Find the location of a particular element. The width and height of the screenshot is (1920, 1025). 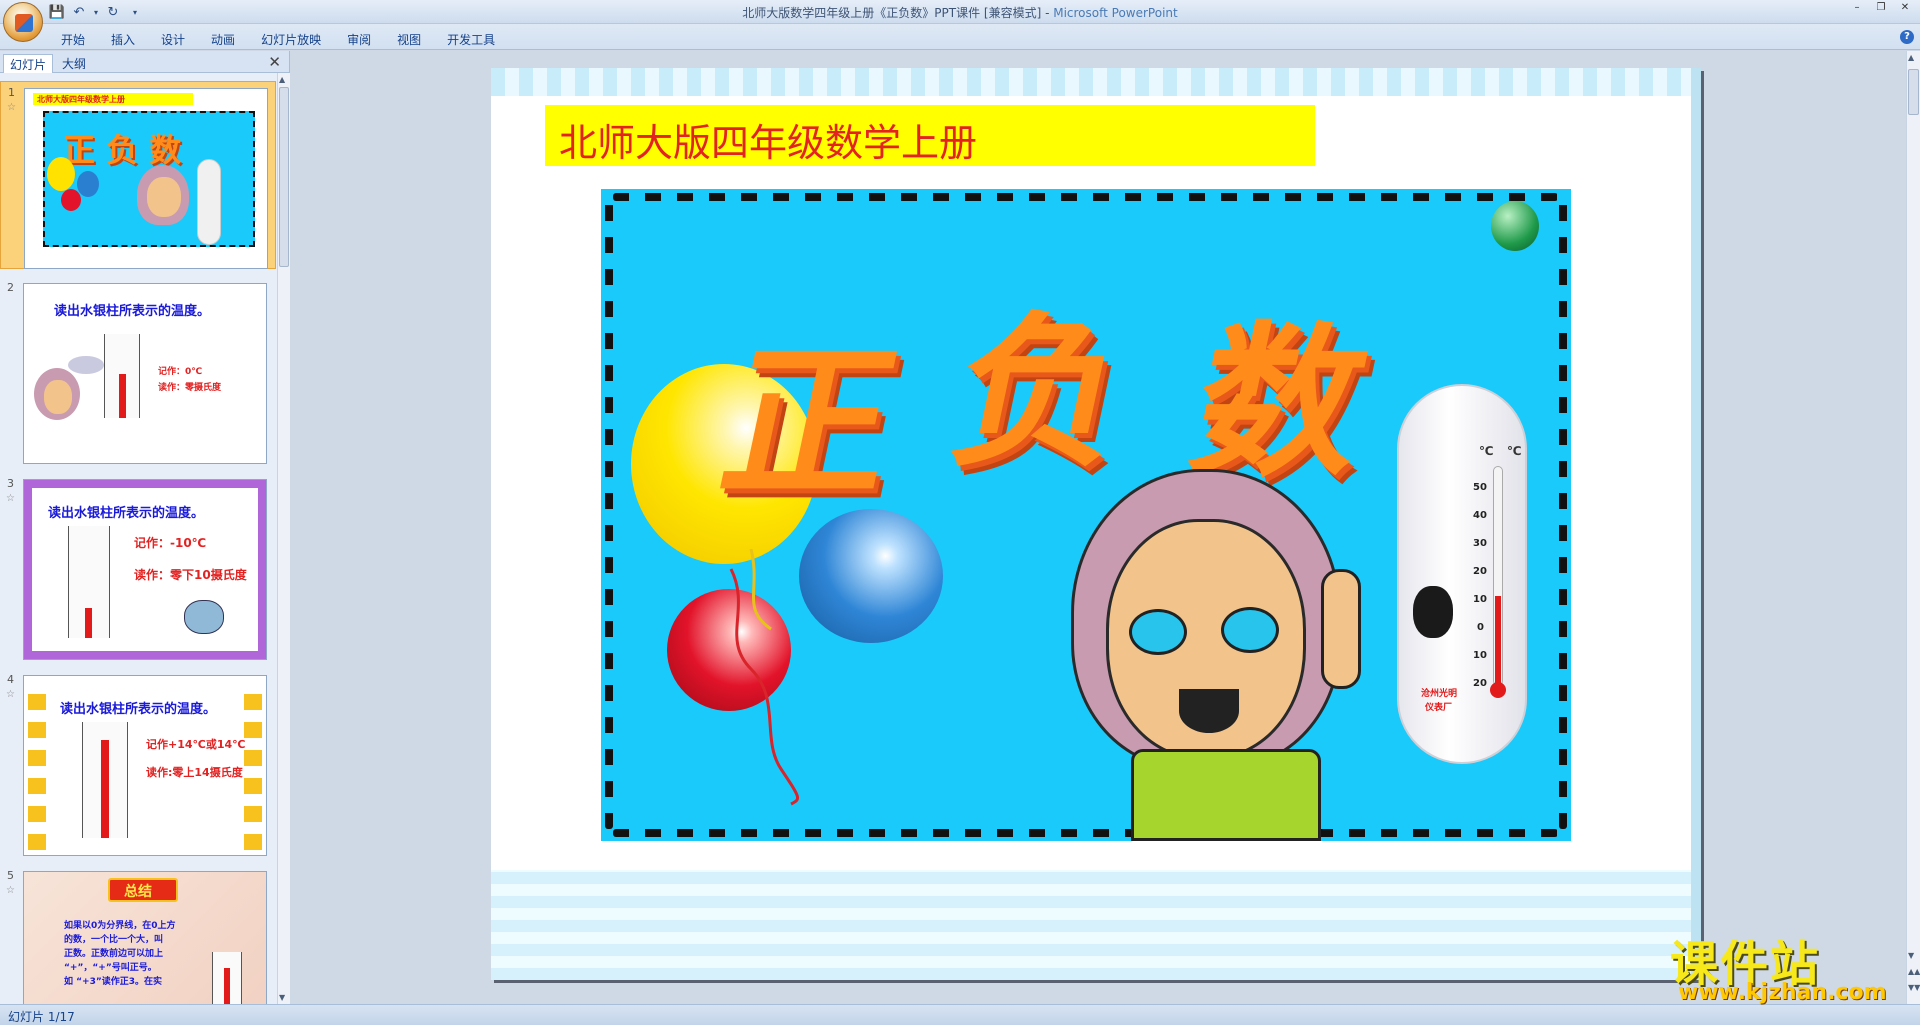

tab-review: 审阅 is located at coordinates (359, 39).